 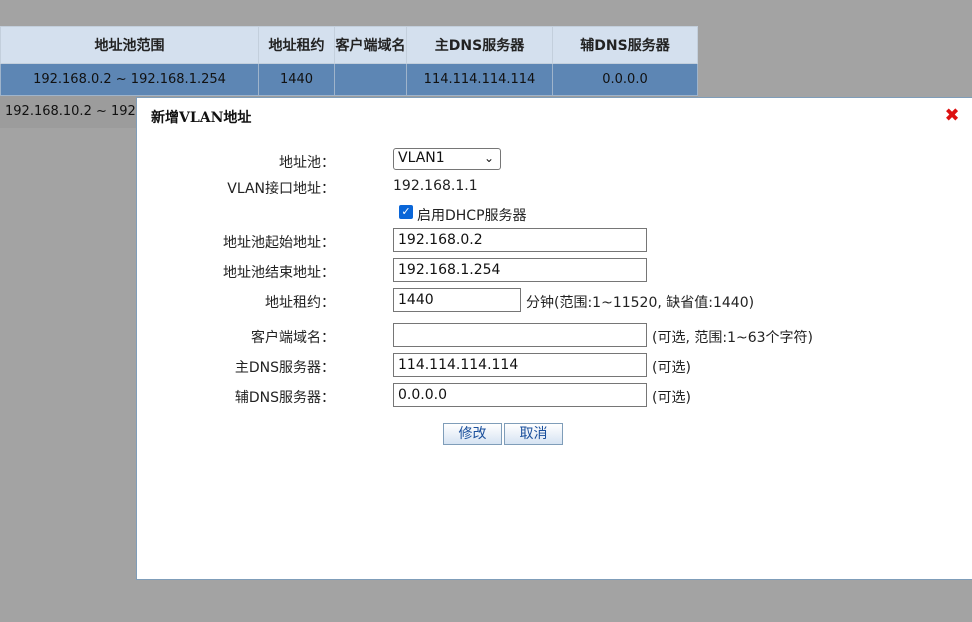 What do you see at coordinates (479, 79) in the screenshot?
I see `cell-dns1: 114.114.114.114` at bounding box center [479, 79].